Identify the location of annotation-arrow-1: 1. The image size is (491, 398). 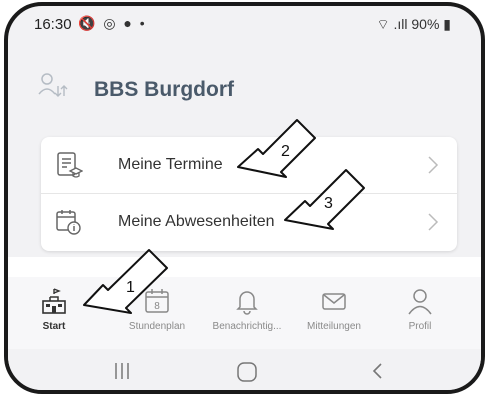
(125, 281).